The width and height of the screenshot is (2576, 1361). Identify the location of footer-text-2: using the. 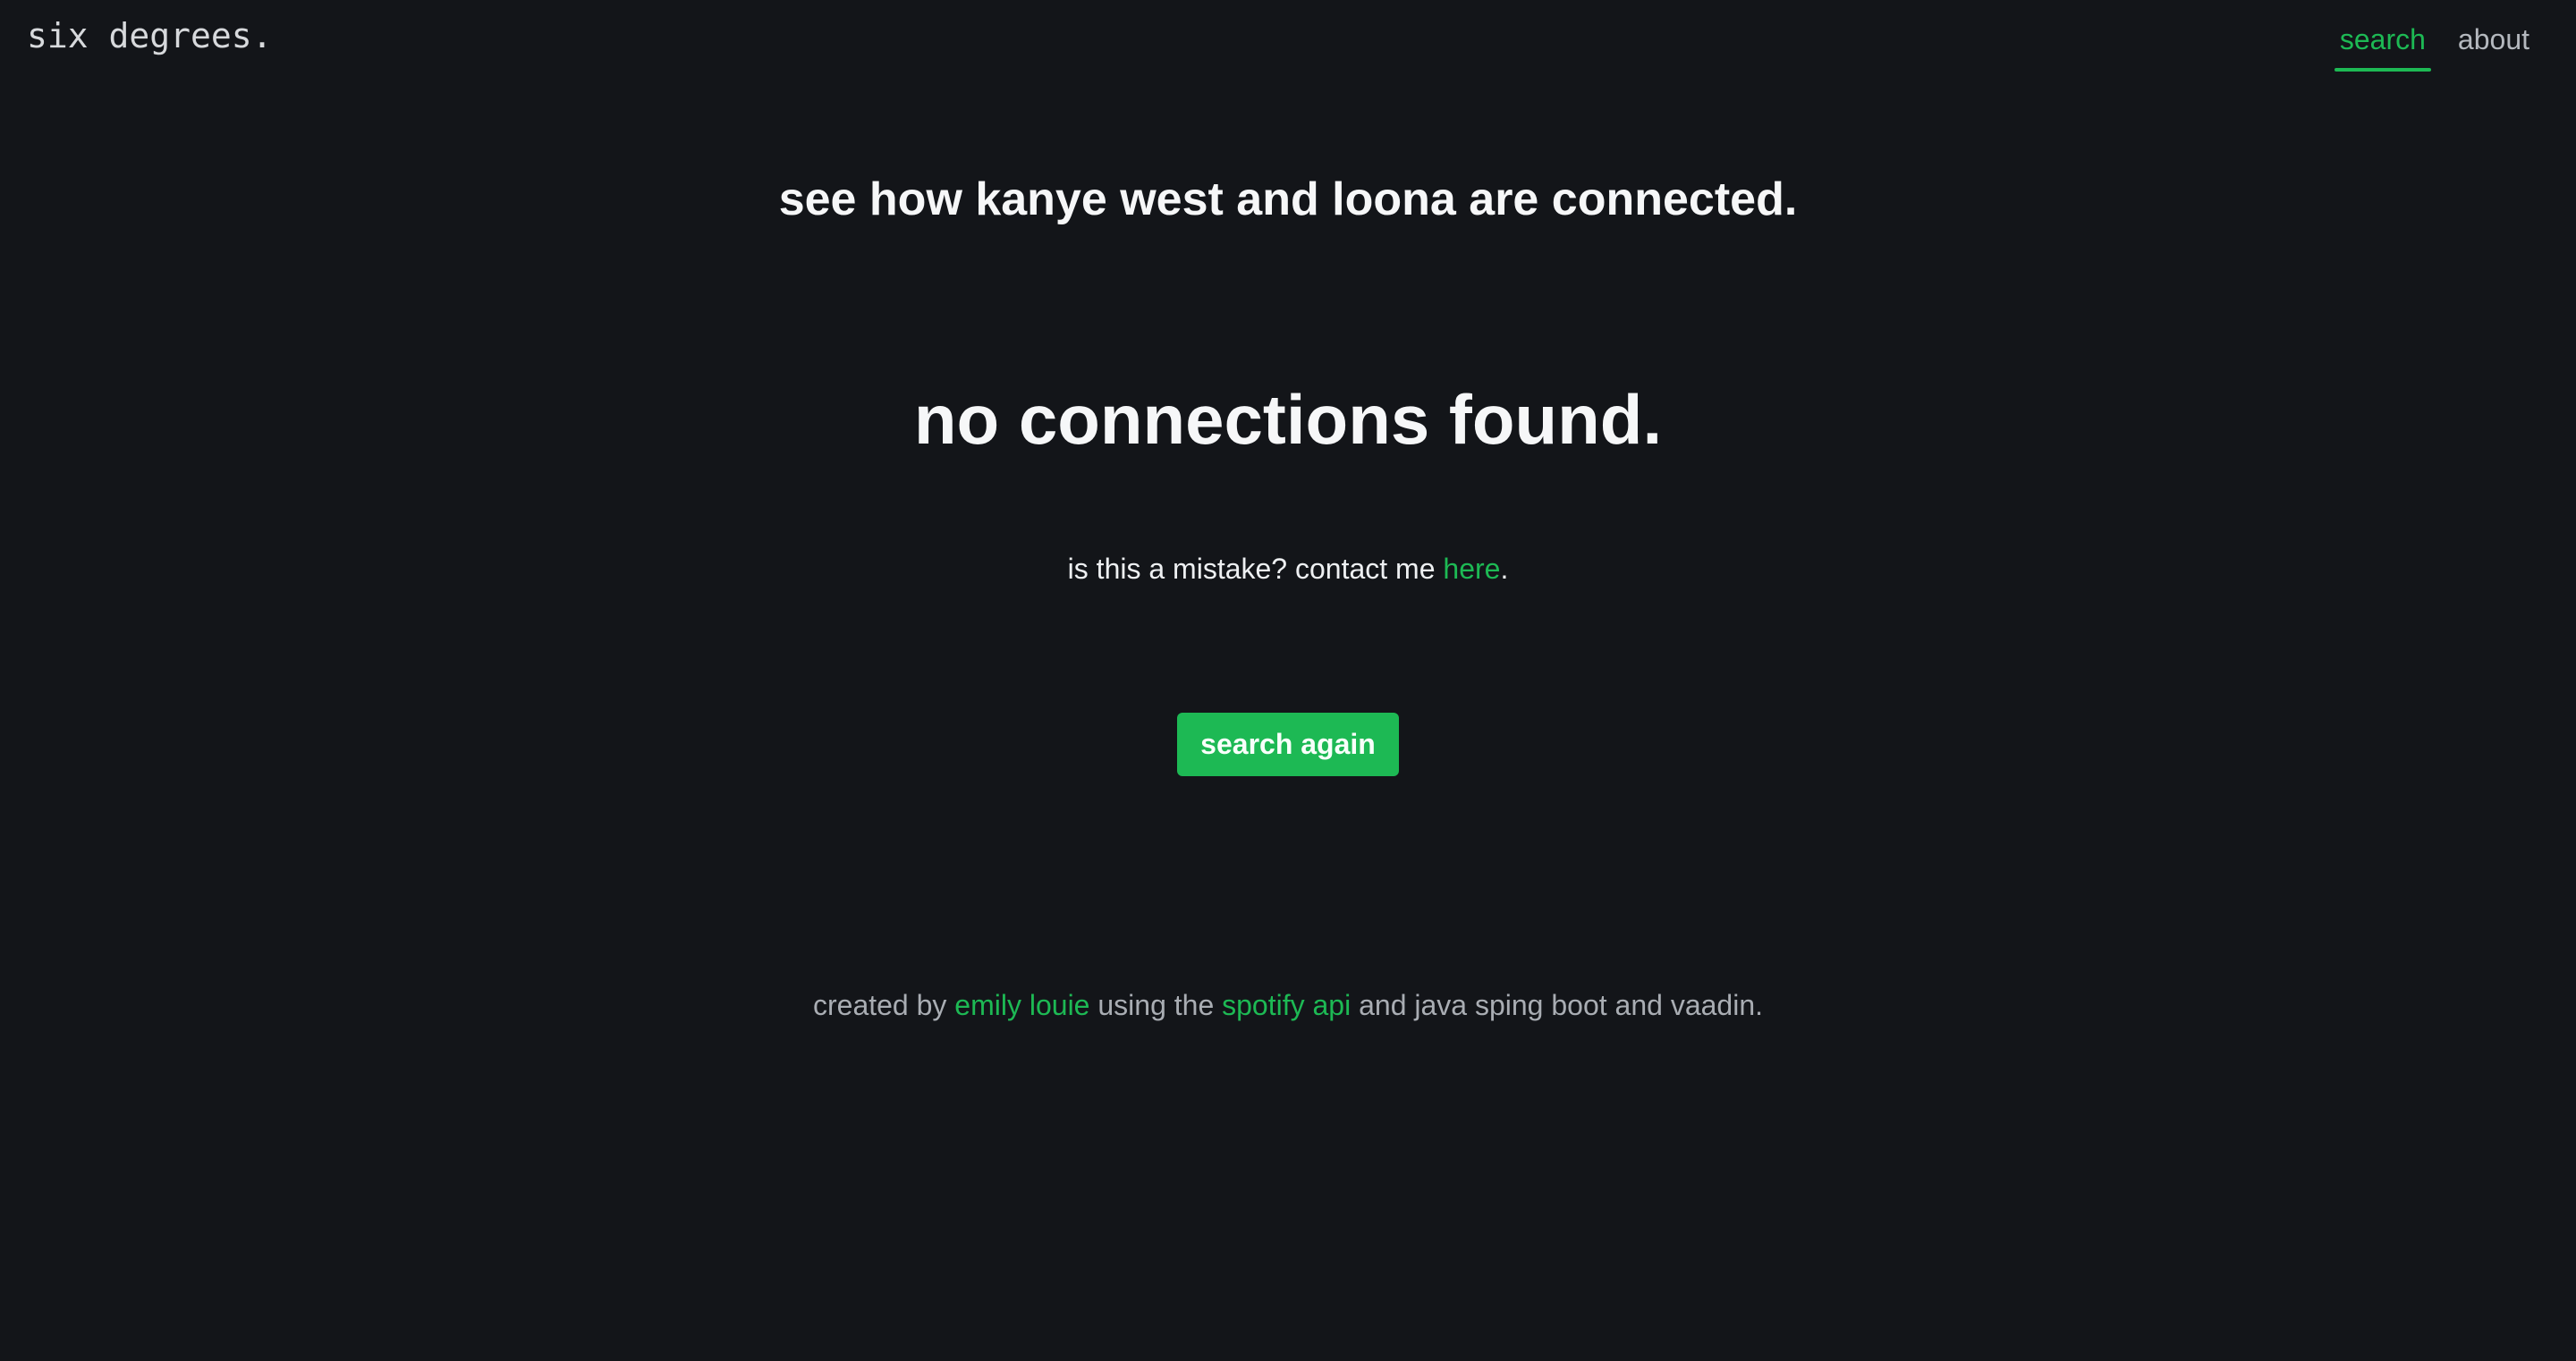
(1156, 1005).